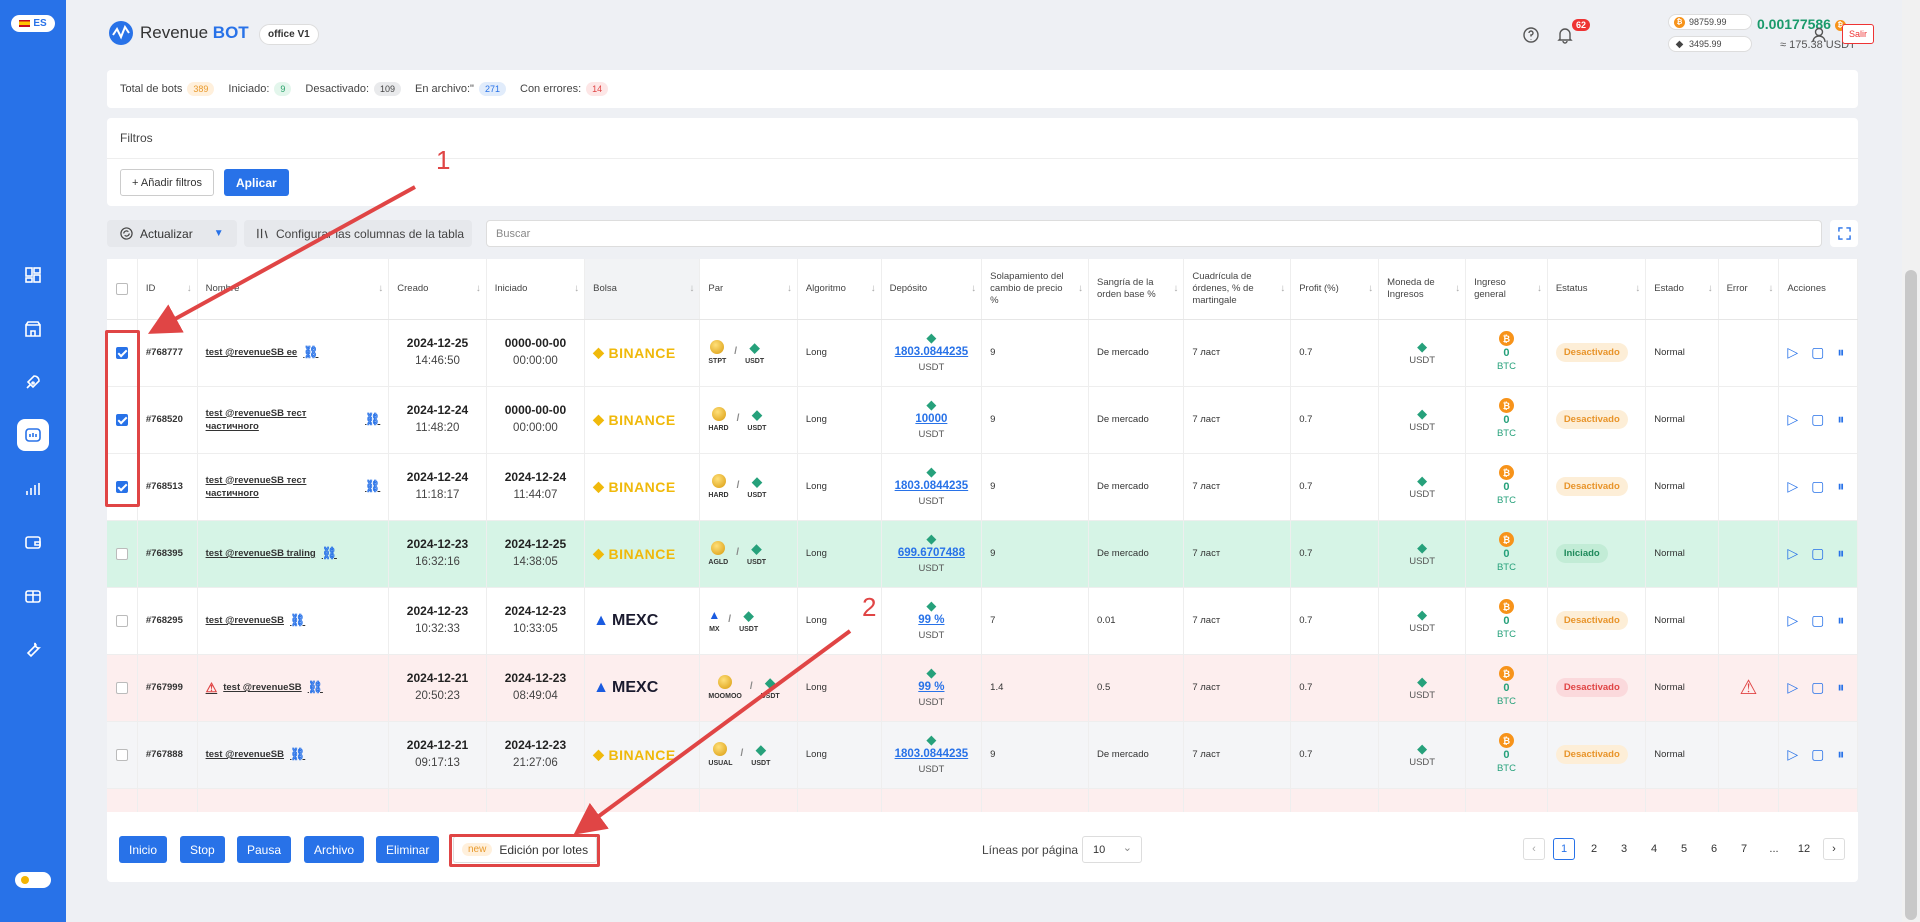  What do you see at coordinates (1035, 289) in the screenshot?
I see `col-overlap: Solapamiento del cambio de precio % ↓` at bounding box center [1035, 289].